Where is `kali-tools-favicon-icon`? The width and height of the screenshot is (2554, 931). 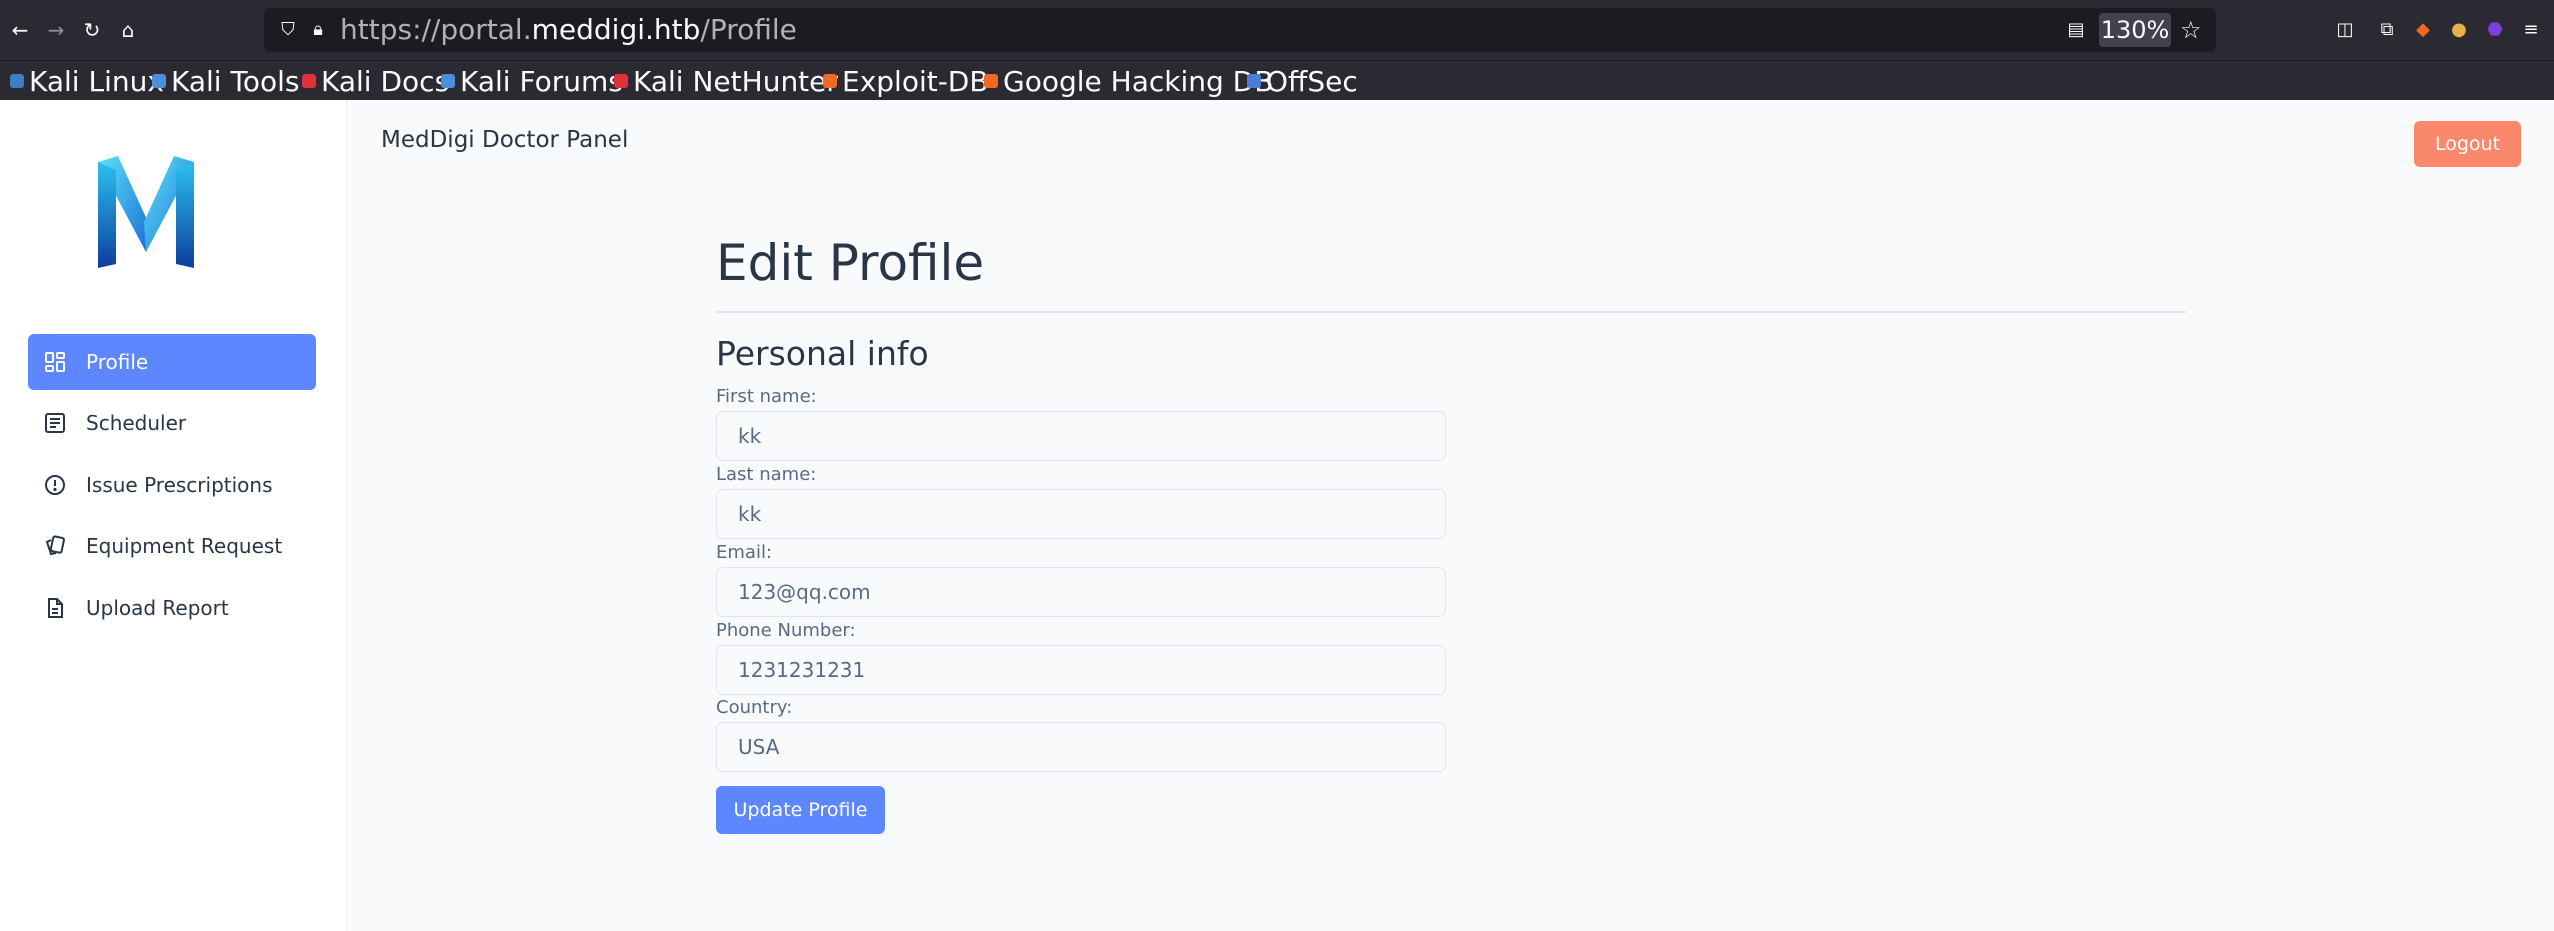 kali-tools-favicon-icon is located at coordinates (159, 81).